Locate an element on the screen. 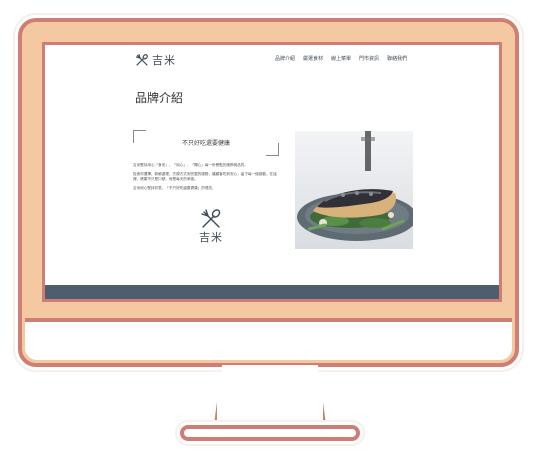 This screenshot has height=460, width=540. main-nav: 品牌介紹 嚴選食材 線上菜單 門市資訊 聯絡我們 is located at coordinates (341, 58).